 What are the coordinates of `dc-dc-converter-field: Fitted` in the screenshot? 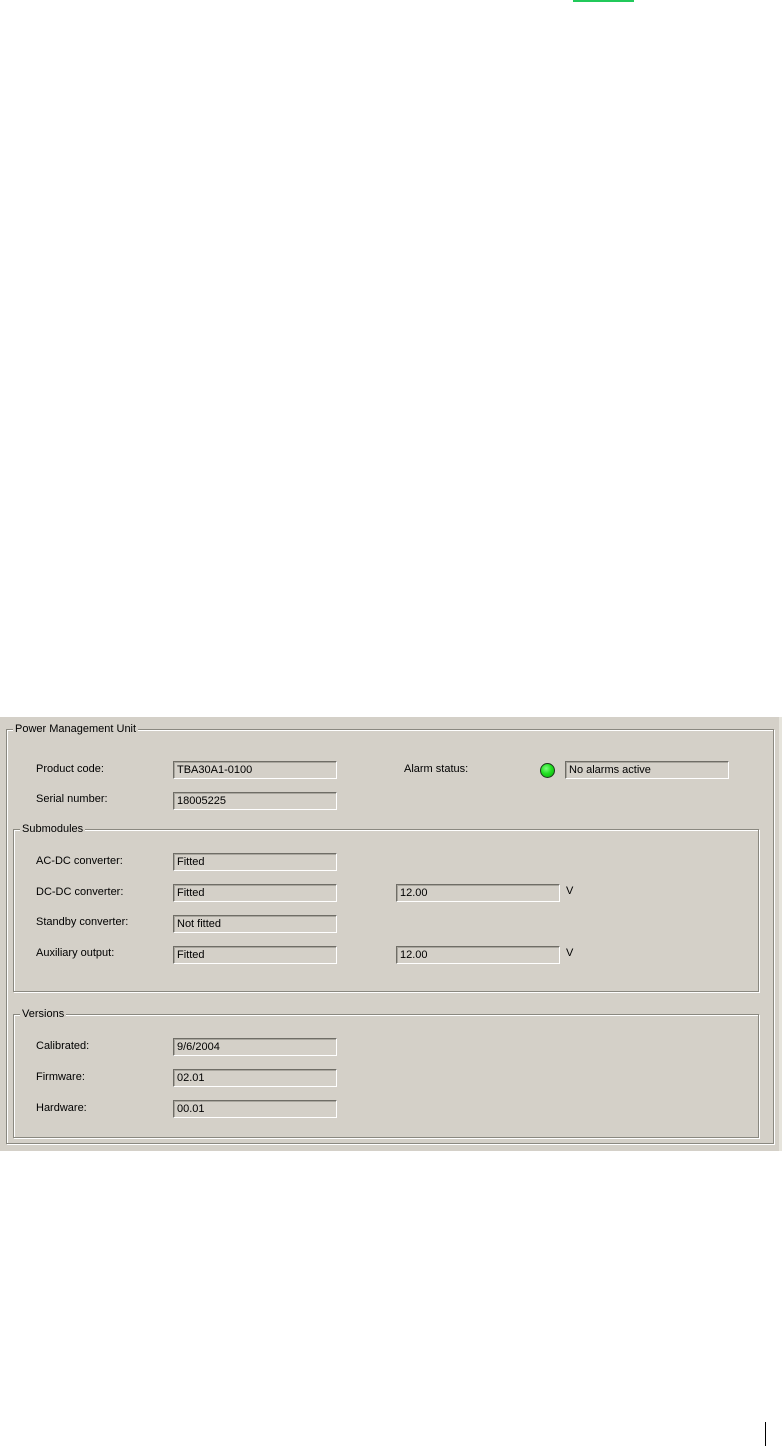 It's located at (255, 893).